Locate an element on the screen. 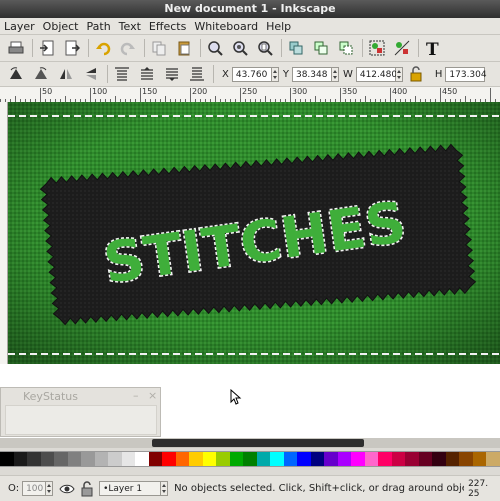  export-icon is located at coordinates (72, 48).